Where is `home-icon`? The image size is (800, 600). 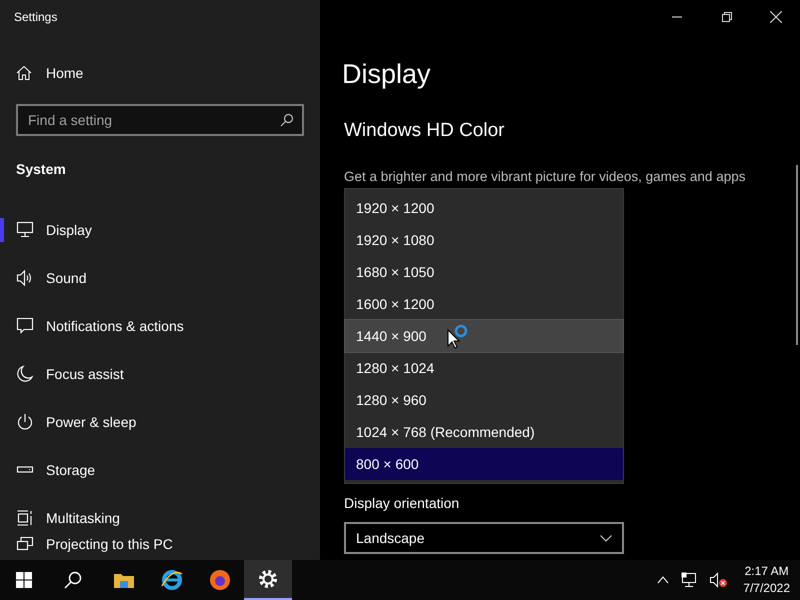 home-icon is located at coordinates (24, 73).